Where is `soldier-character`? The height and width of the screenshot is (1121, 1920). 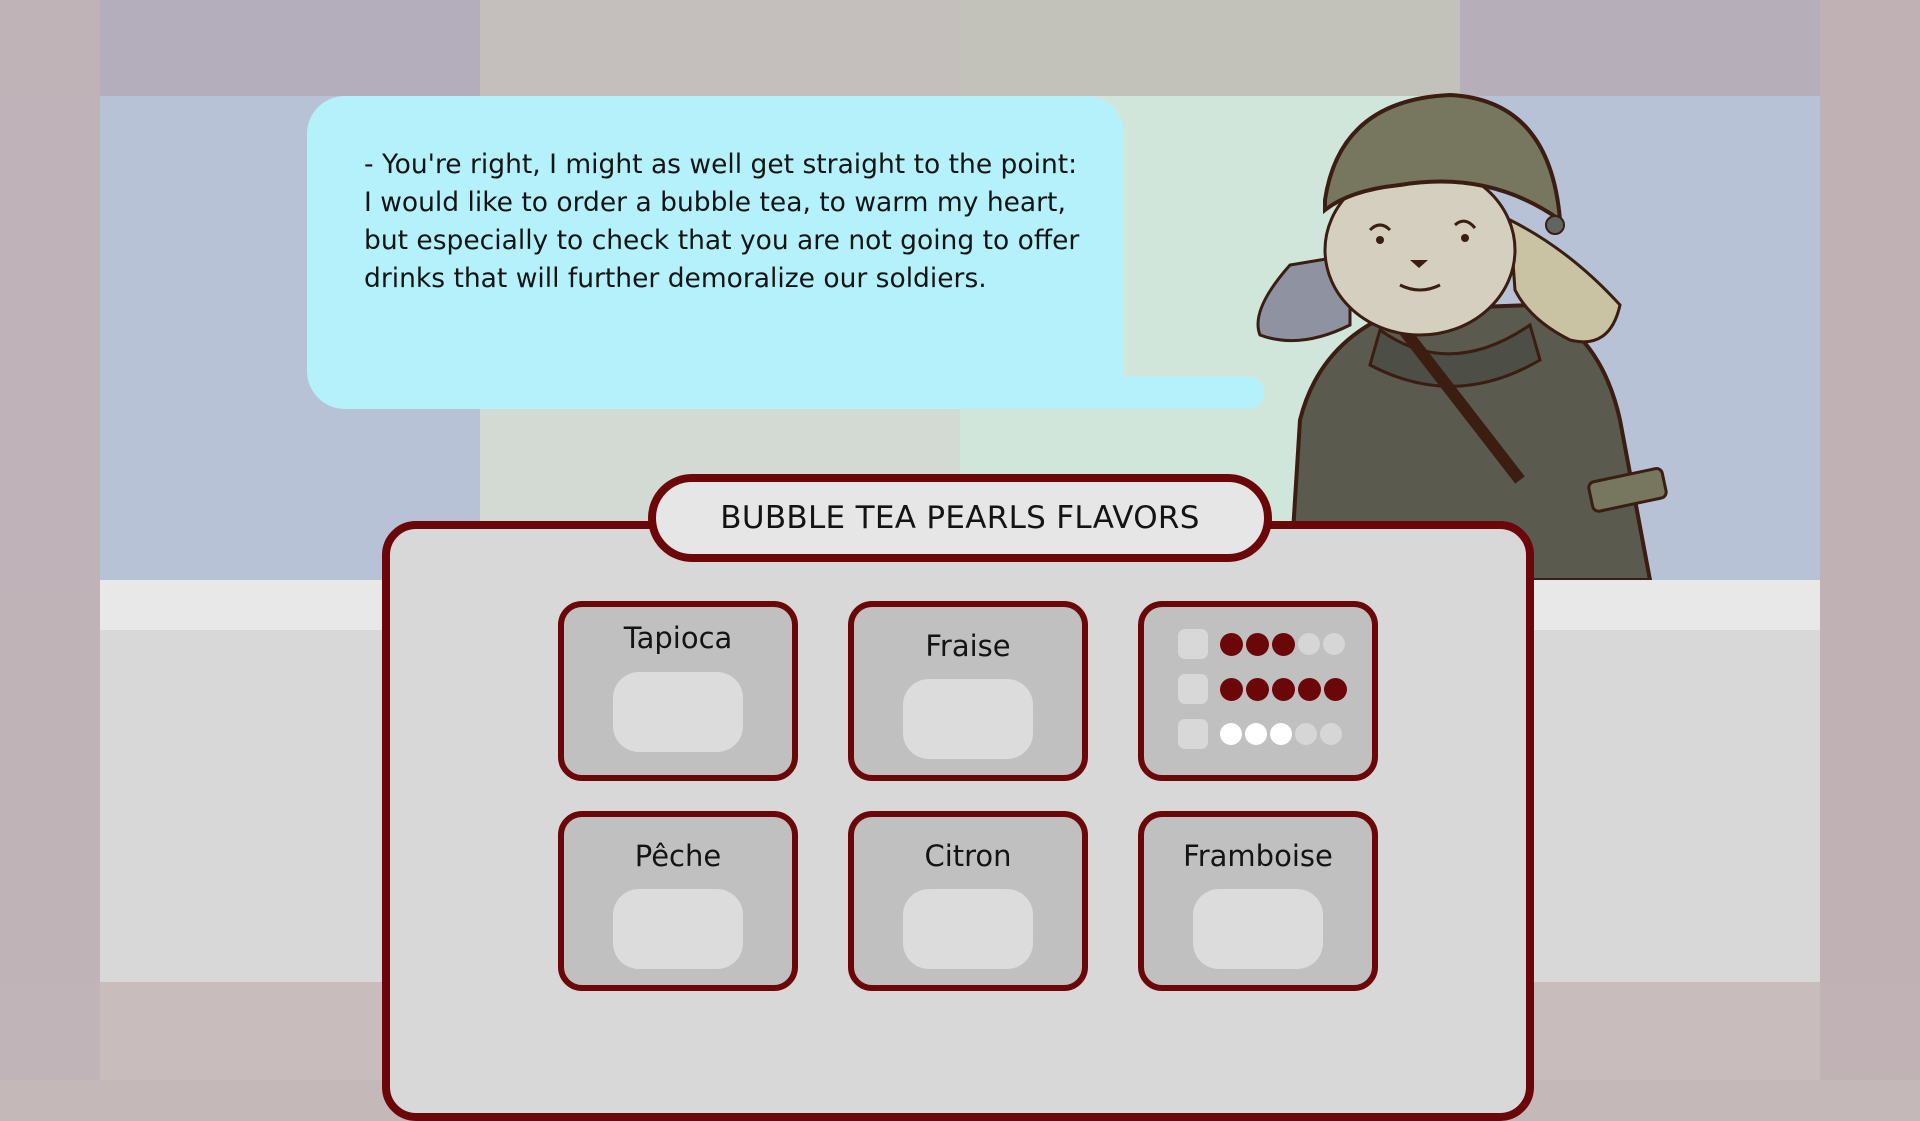 soldier-character is located at coordinates (1462, 336).